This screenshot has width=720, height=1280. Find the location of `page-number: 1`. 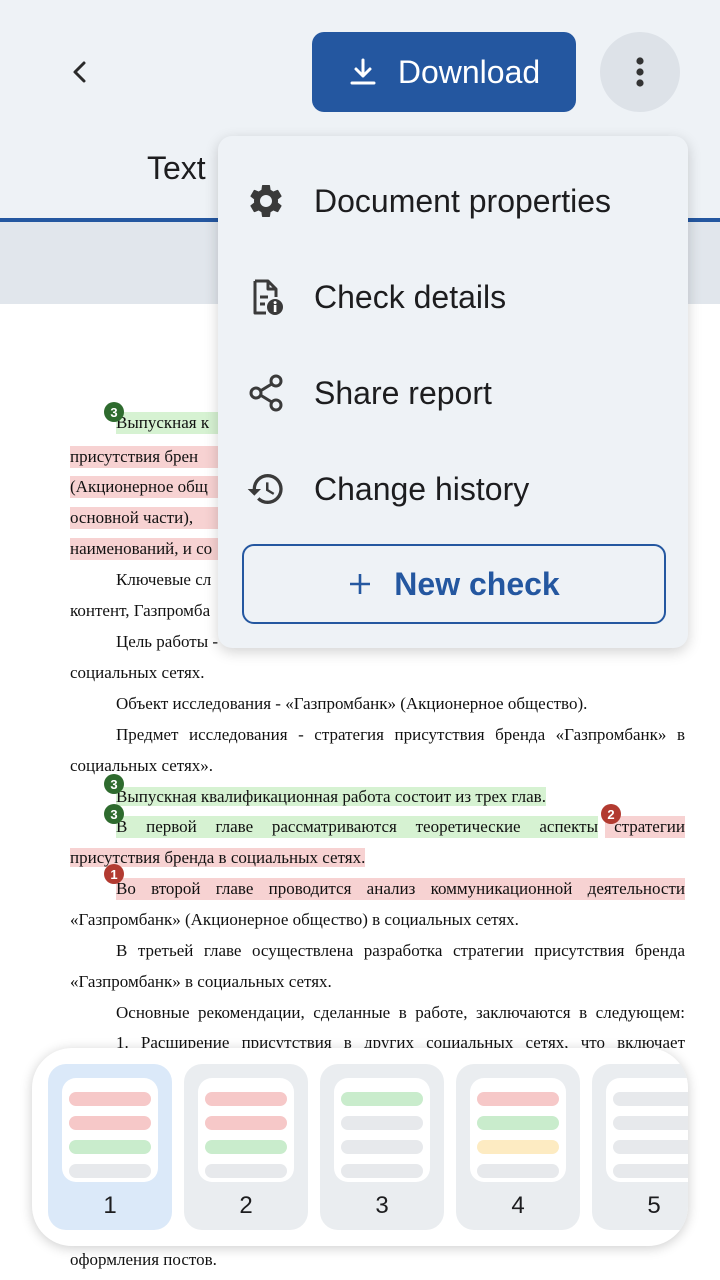

page-number: 1 is located at coordinates (110, 1205).